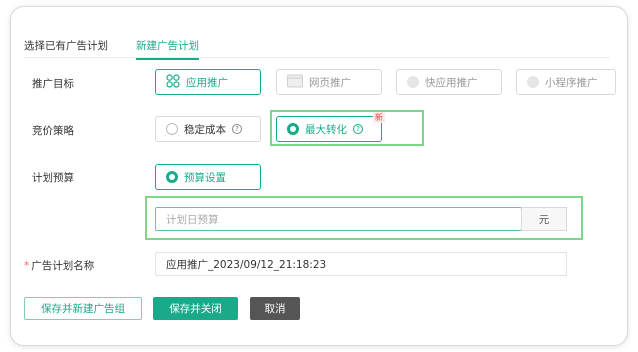  What do you see at coordinates (195, 308) in the screenshot?
I see `save-and-close-button: 保存并关闭` at bounding box center [195, 308].